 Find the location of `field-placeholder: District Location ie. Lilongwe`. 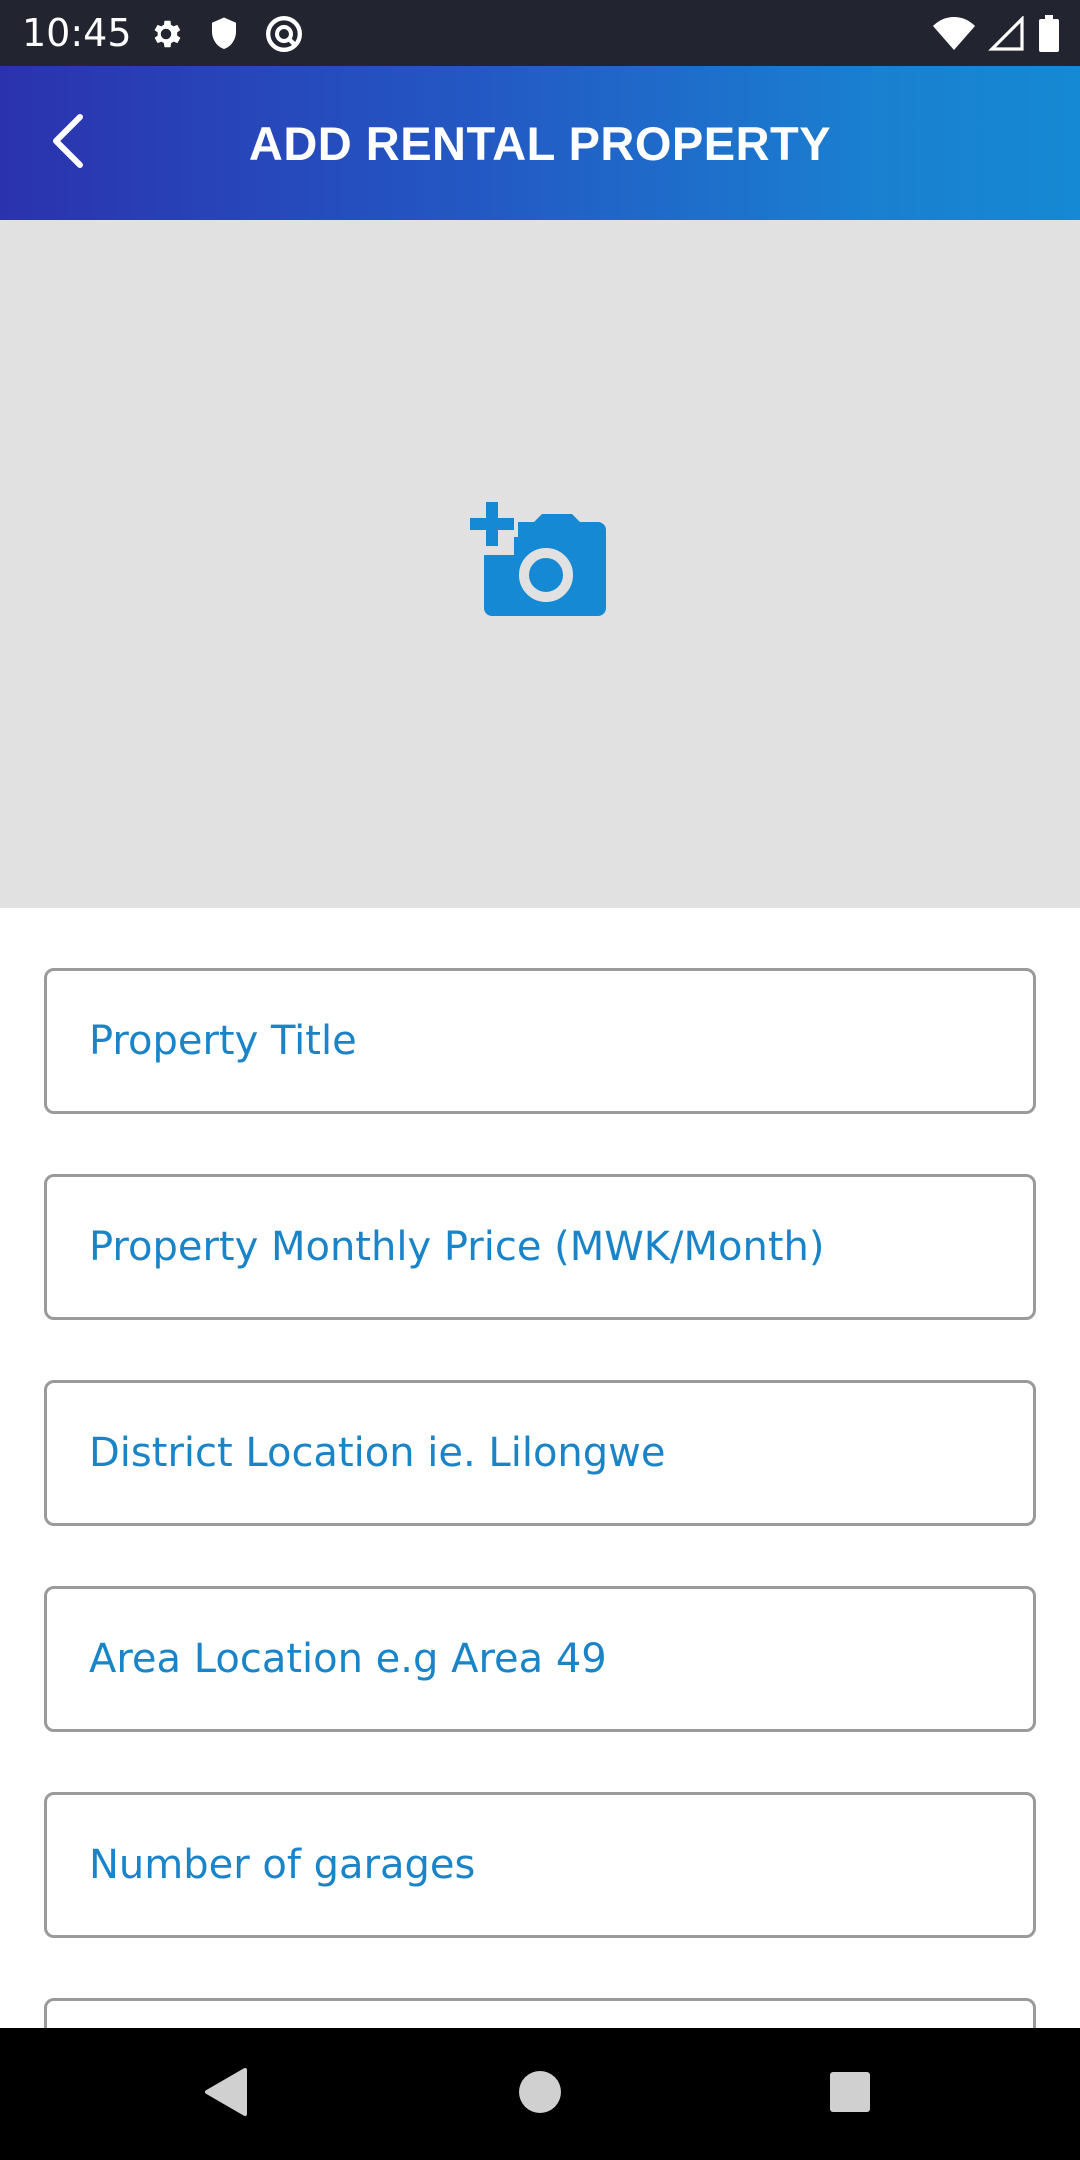

field-placeholder: District Location ie. Lilongwe is located at coordinates (377, 1453).